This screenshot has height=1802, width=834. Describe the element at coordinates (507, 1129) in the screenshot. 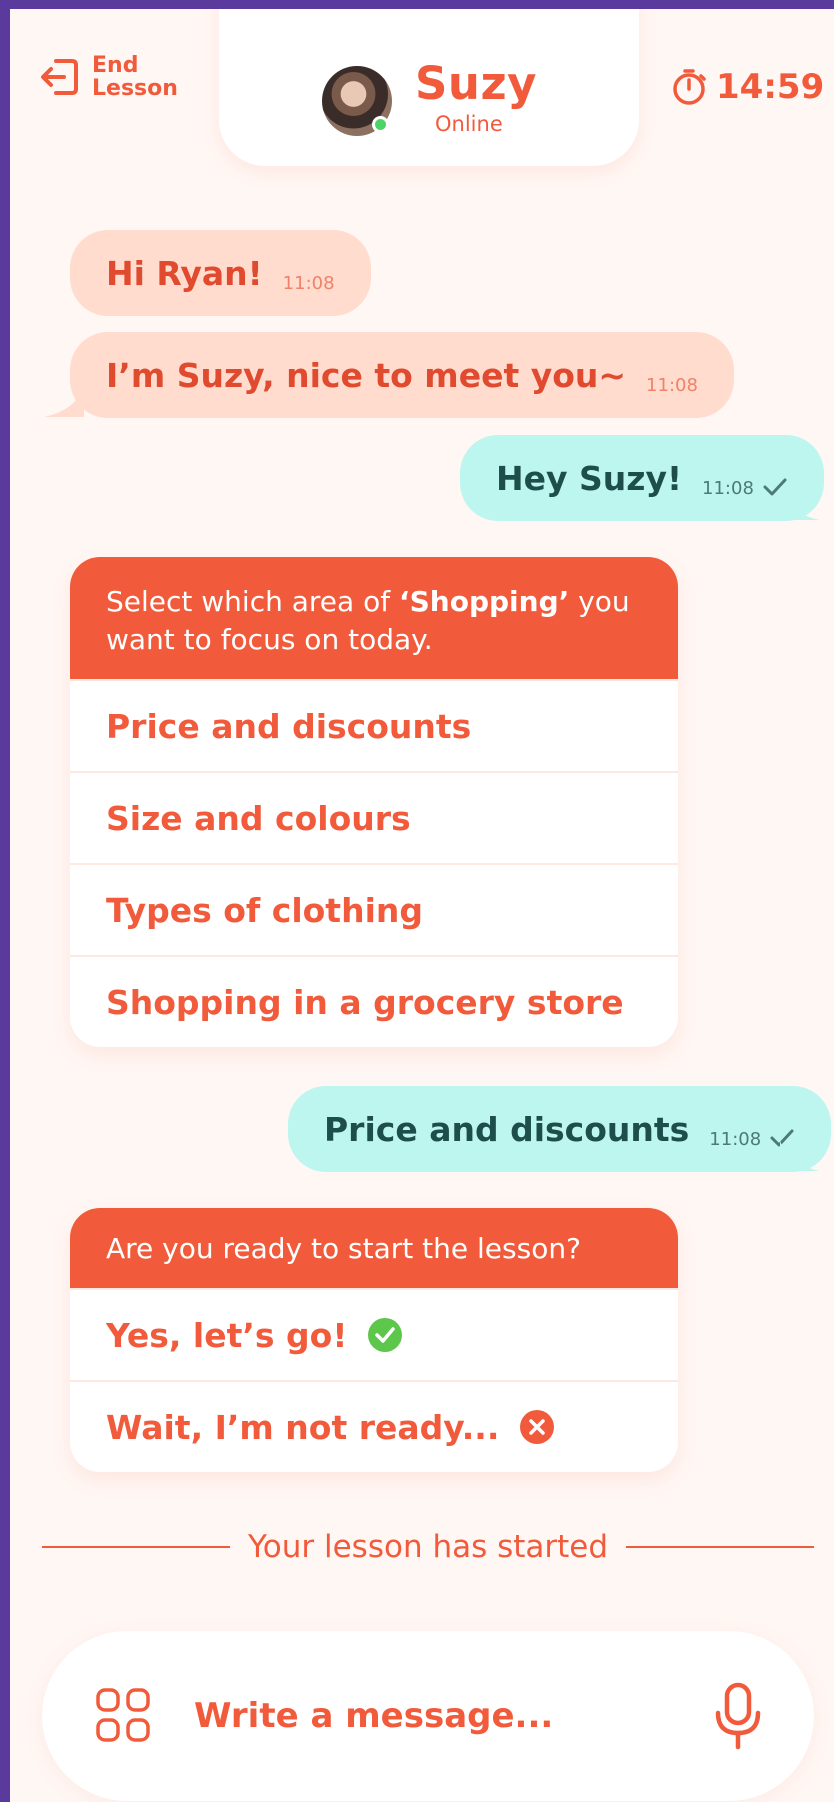

I see `message-text: Price and discounts` at that location.